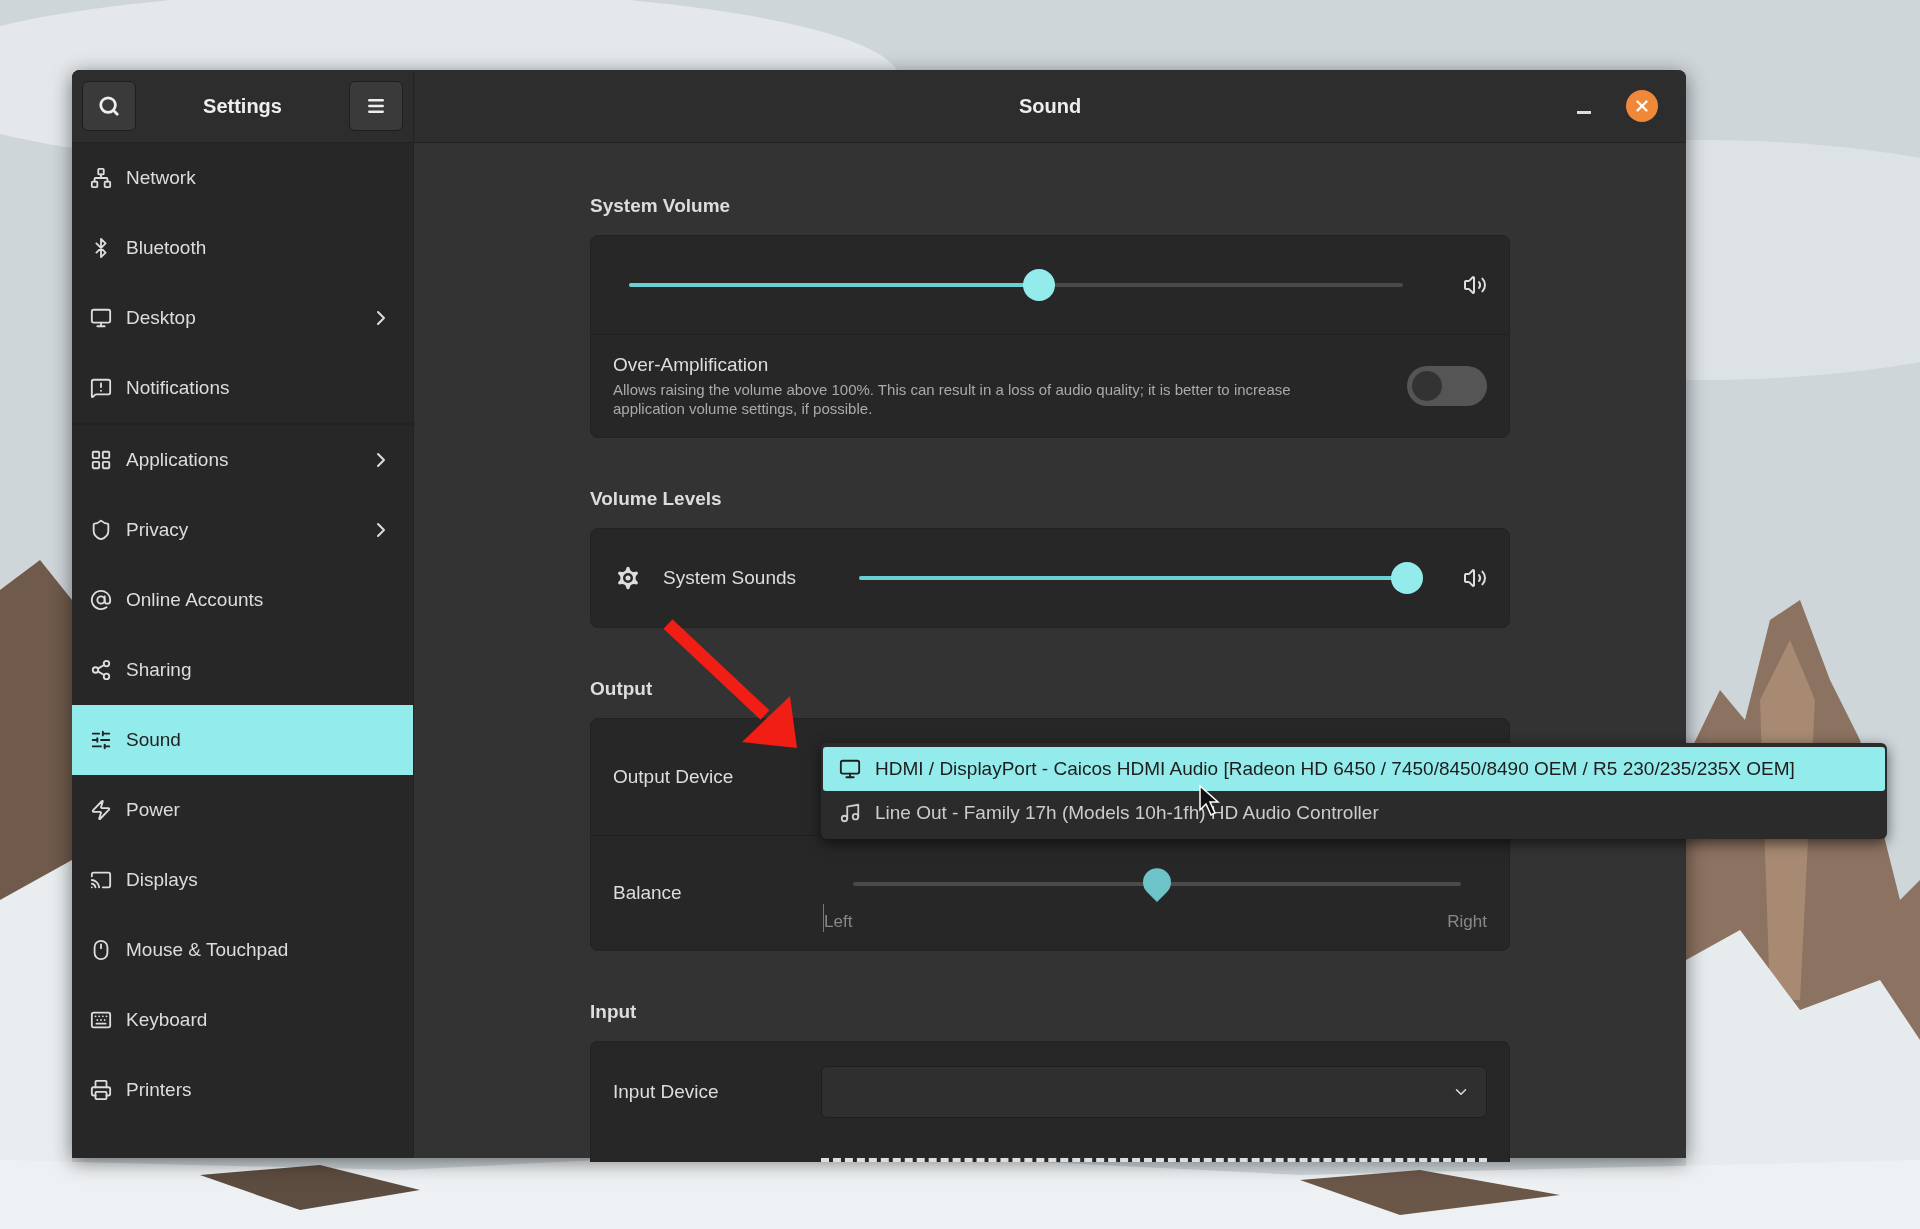  I want to click on sidebar-item: Mouse & Touchpad, so click(242, 950).